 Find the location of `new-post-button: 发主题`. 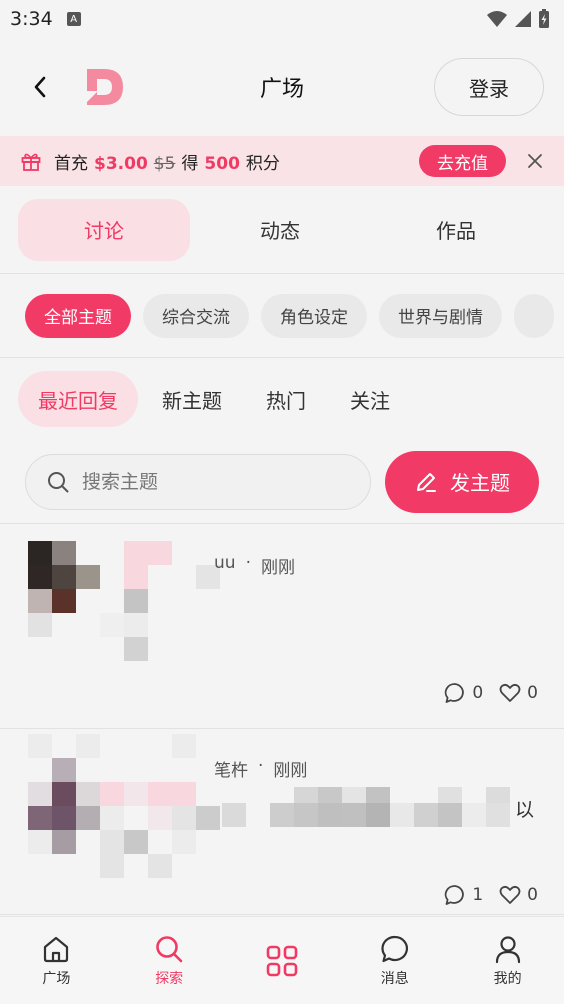

new-post-button: 发主题 is located at coordinates (462, 481).